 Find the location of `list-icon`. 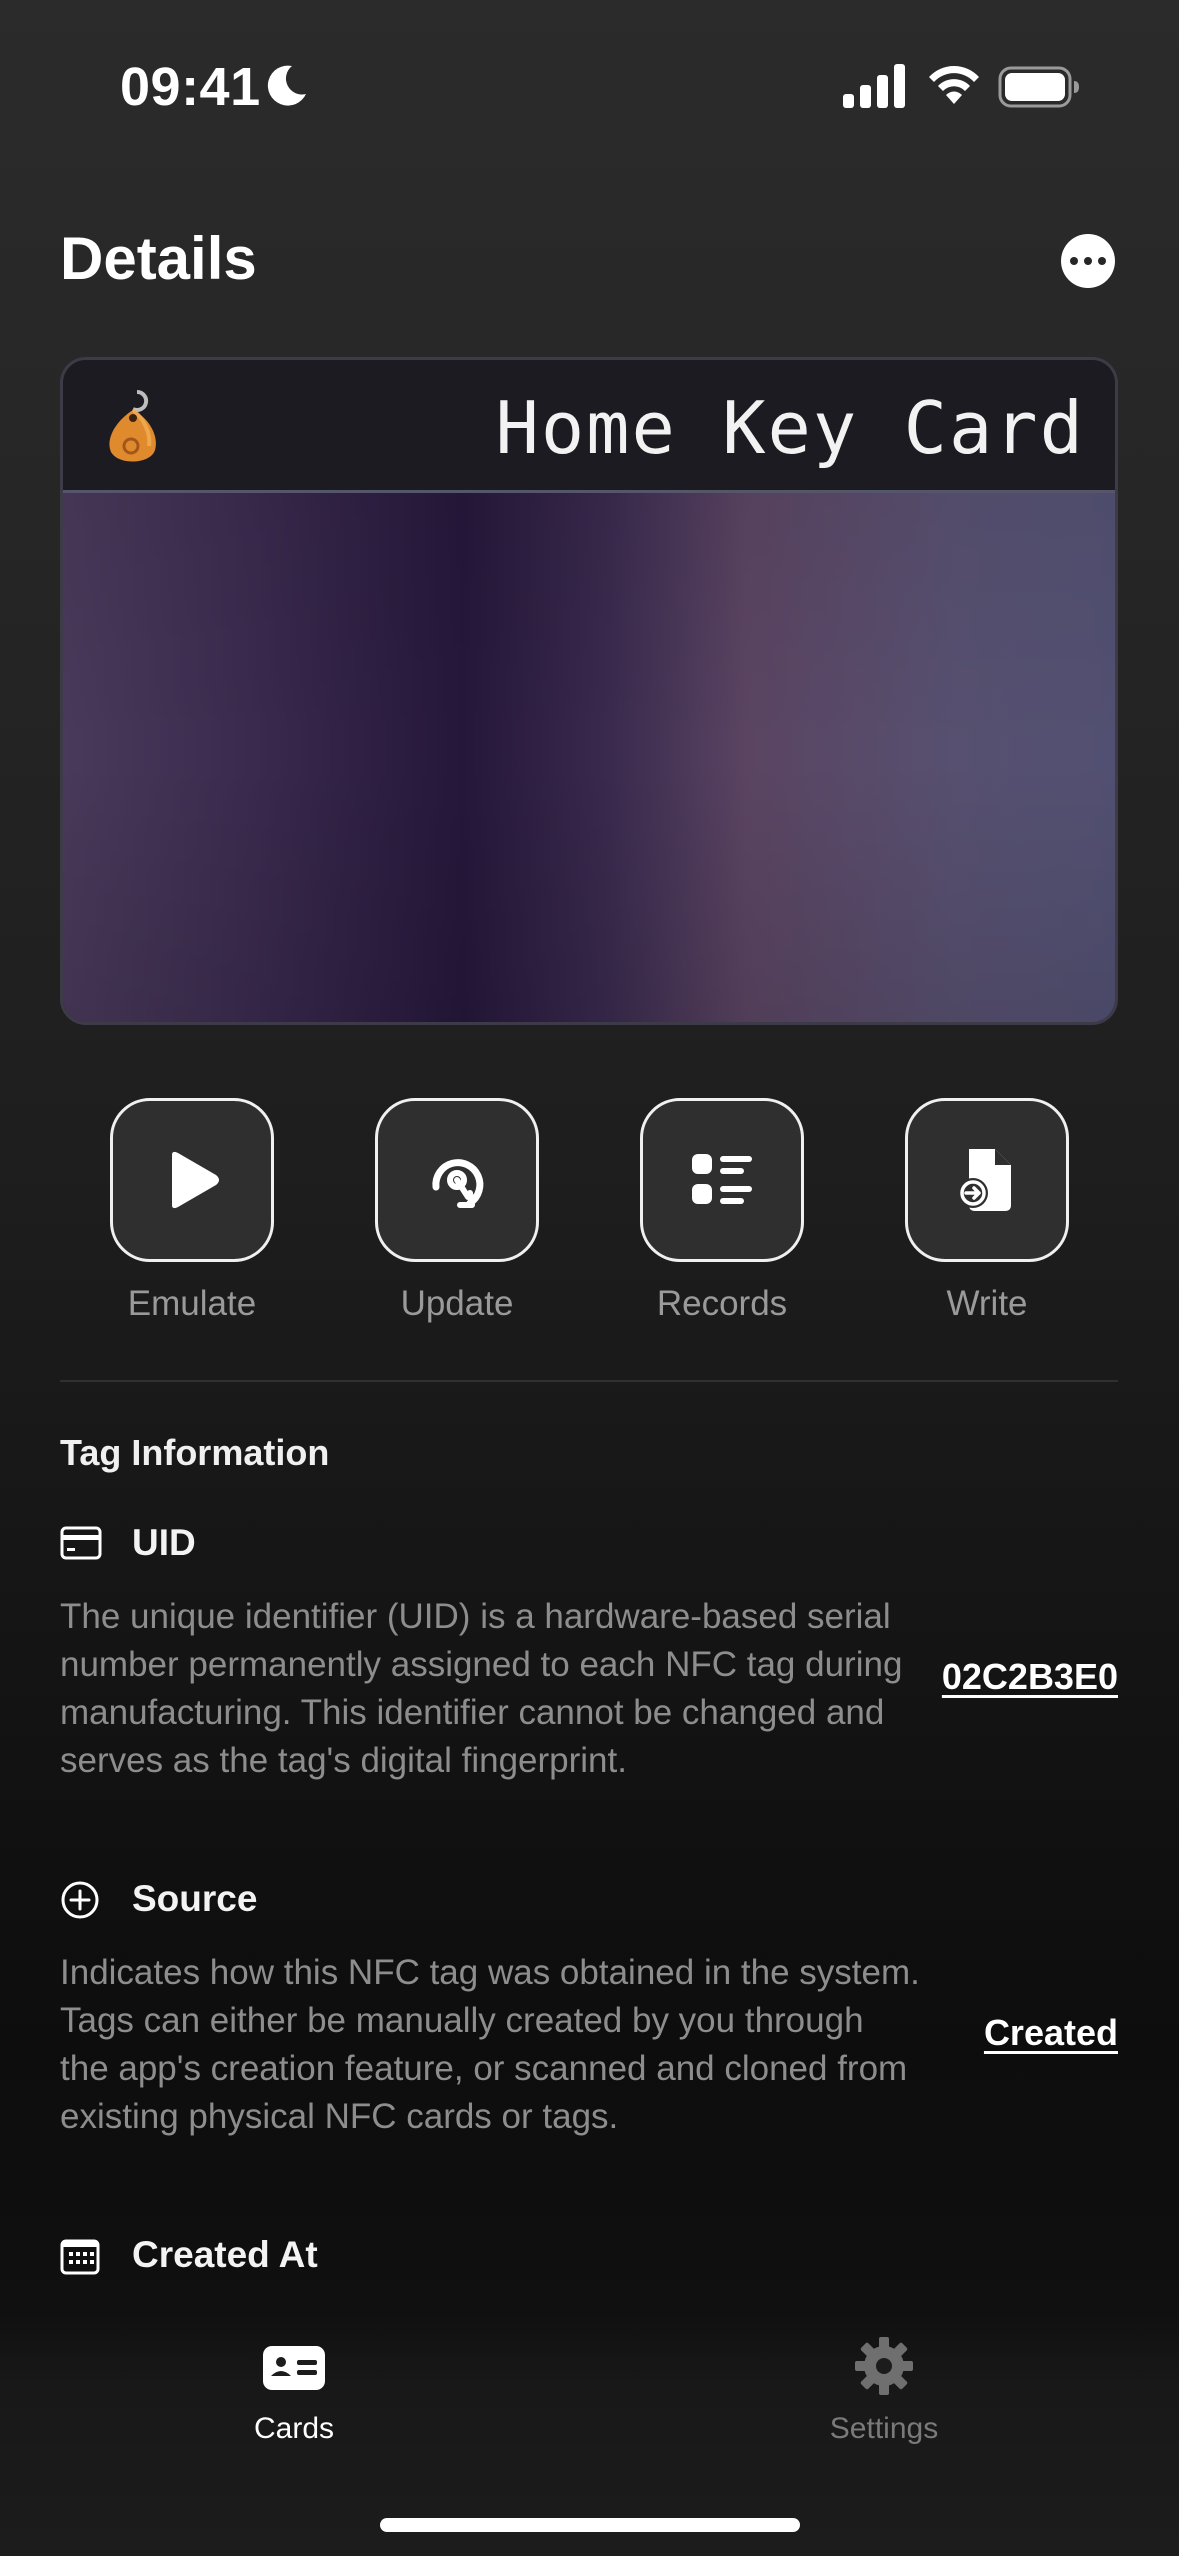

list-icon is located at coordinates (722, 1179).